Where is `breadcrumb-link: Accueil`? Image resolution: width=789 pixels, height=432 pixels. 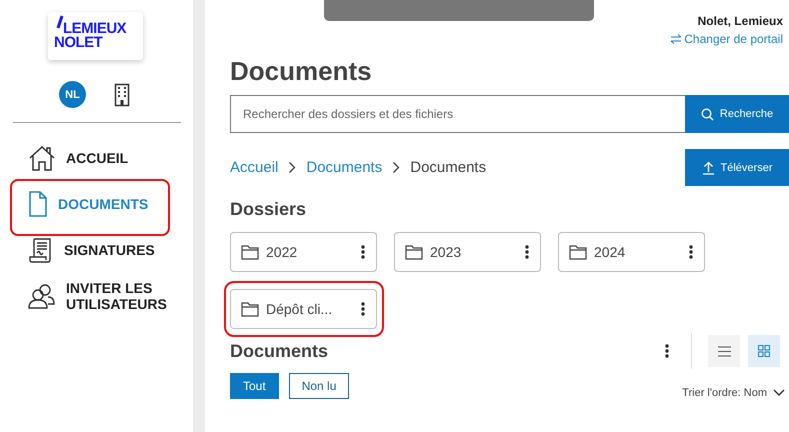
breadcrumb-link: Accueil is located at coordinates (254, 167).